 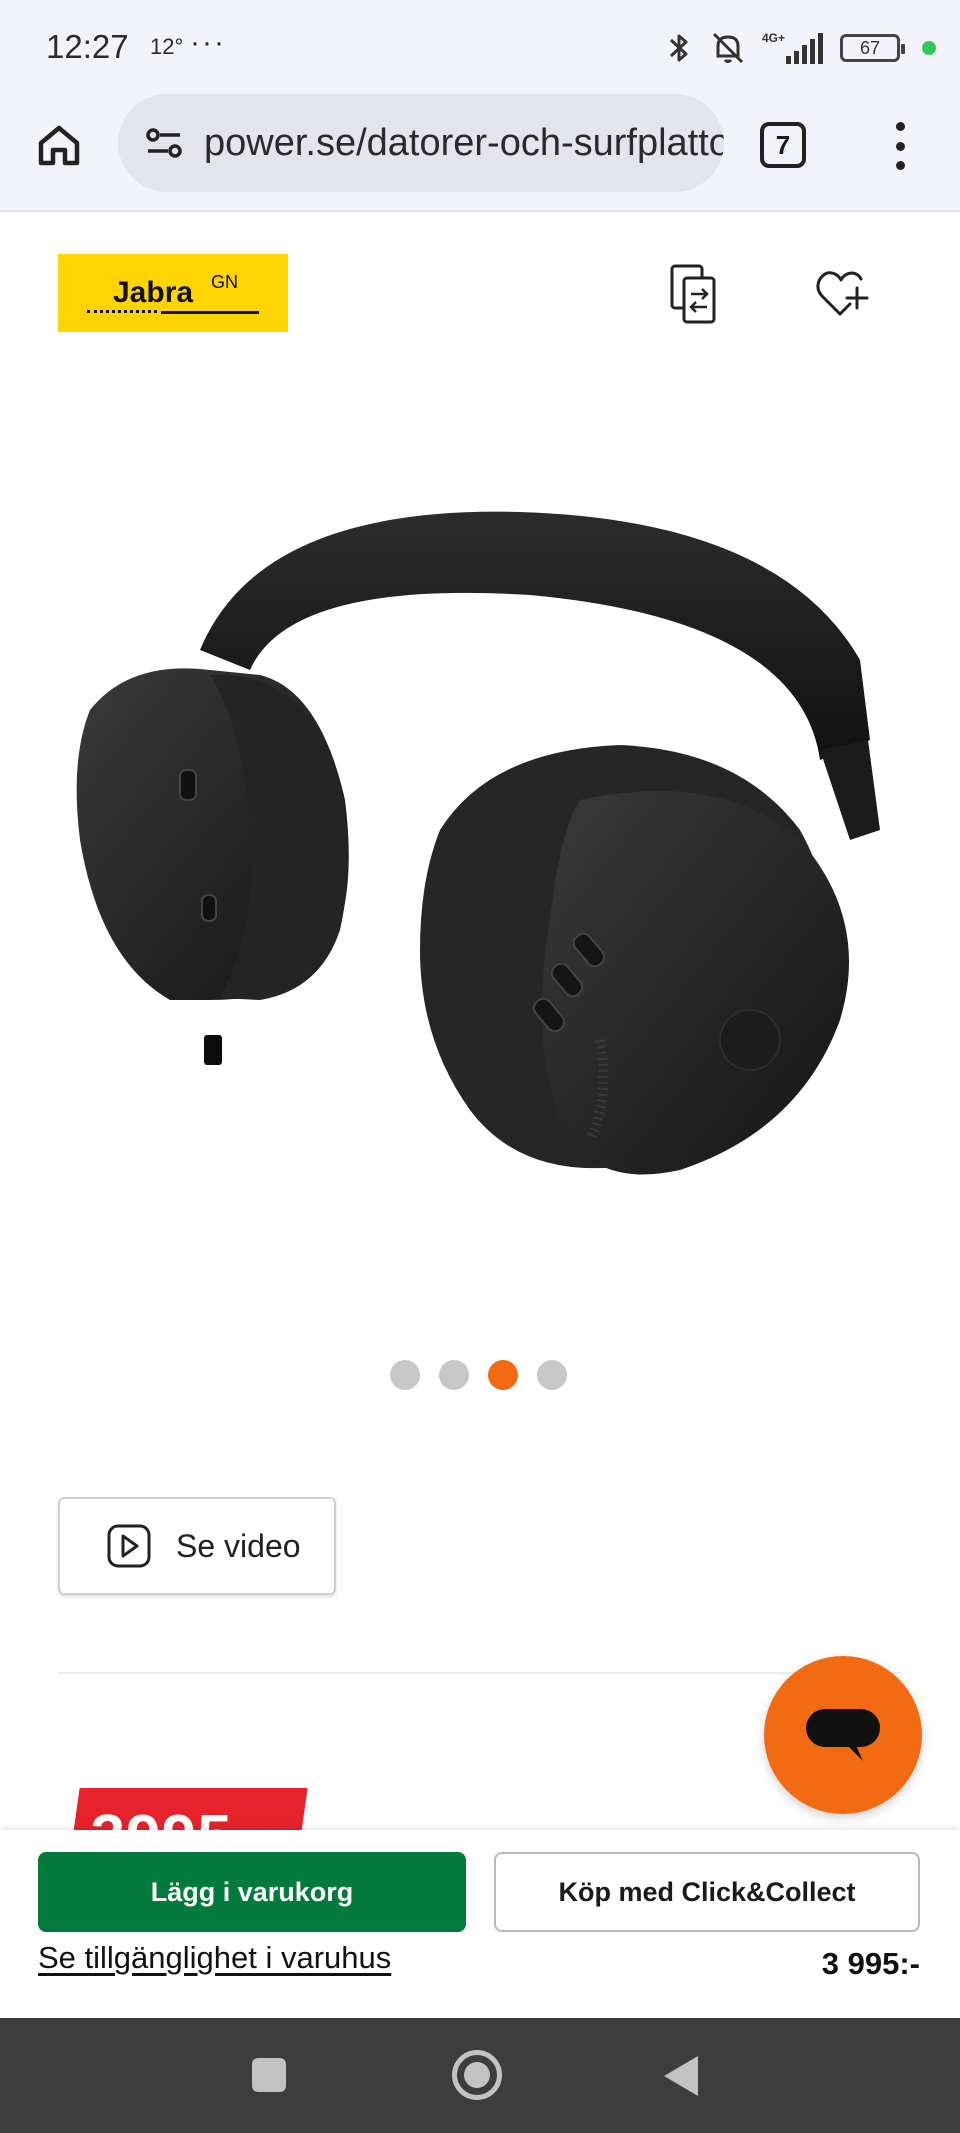 What do you see at coordinates (773, 38) in the screenshot?
I see `network-label: 4G+` at bounding box center [773, 38].